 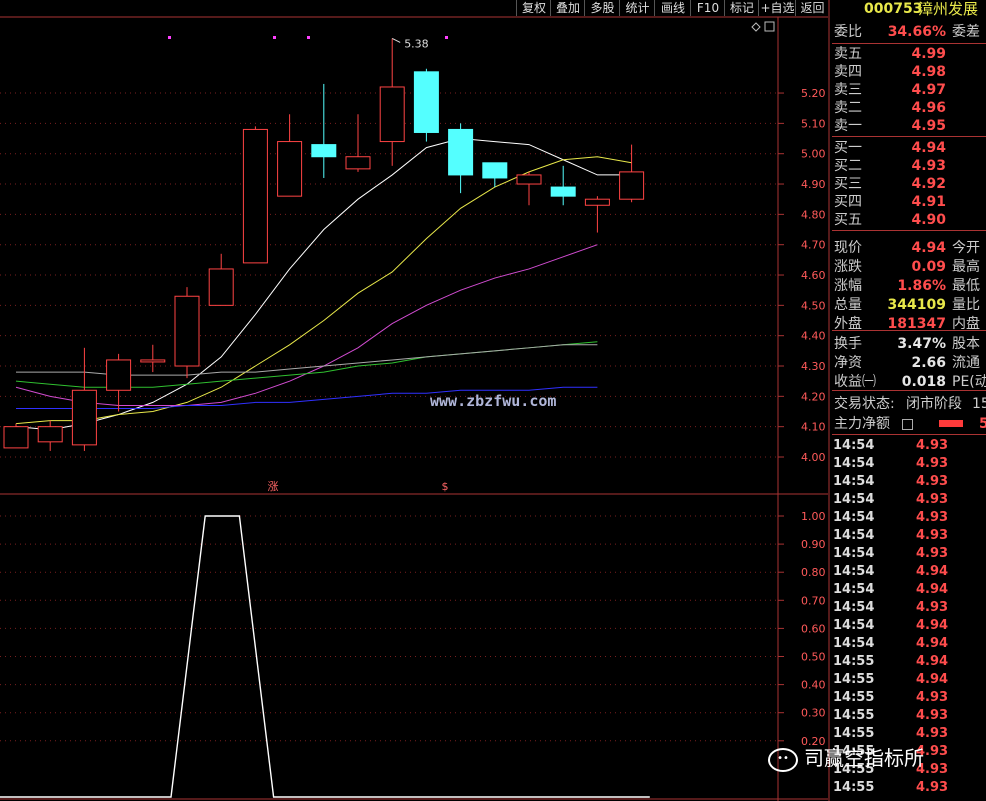 I want to click on stat2-row: 收益㈠ 0.018 PE(动, so click(x=909, y=382).